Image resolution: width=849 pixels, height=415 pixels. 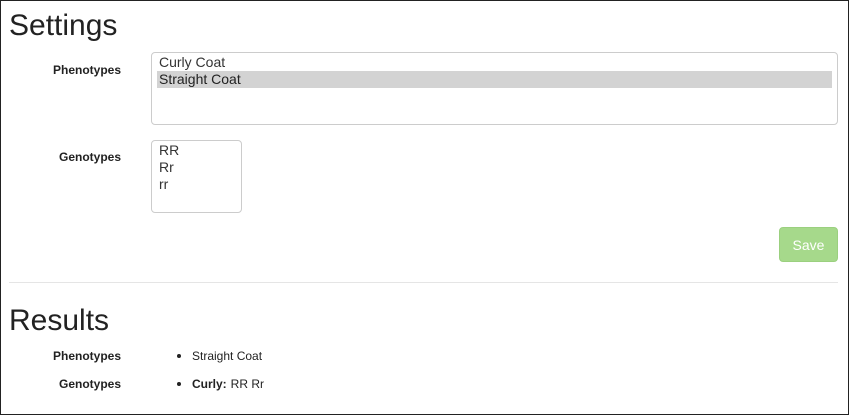 What do you see at coordinates (423, 282) in the screenshot?
I see `section-divider` at bounding box center [423, 282].